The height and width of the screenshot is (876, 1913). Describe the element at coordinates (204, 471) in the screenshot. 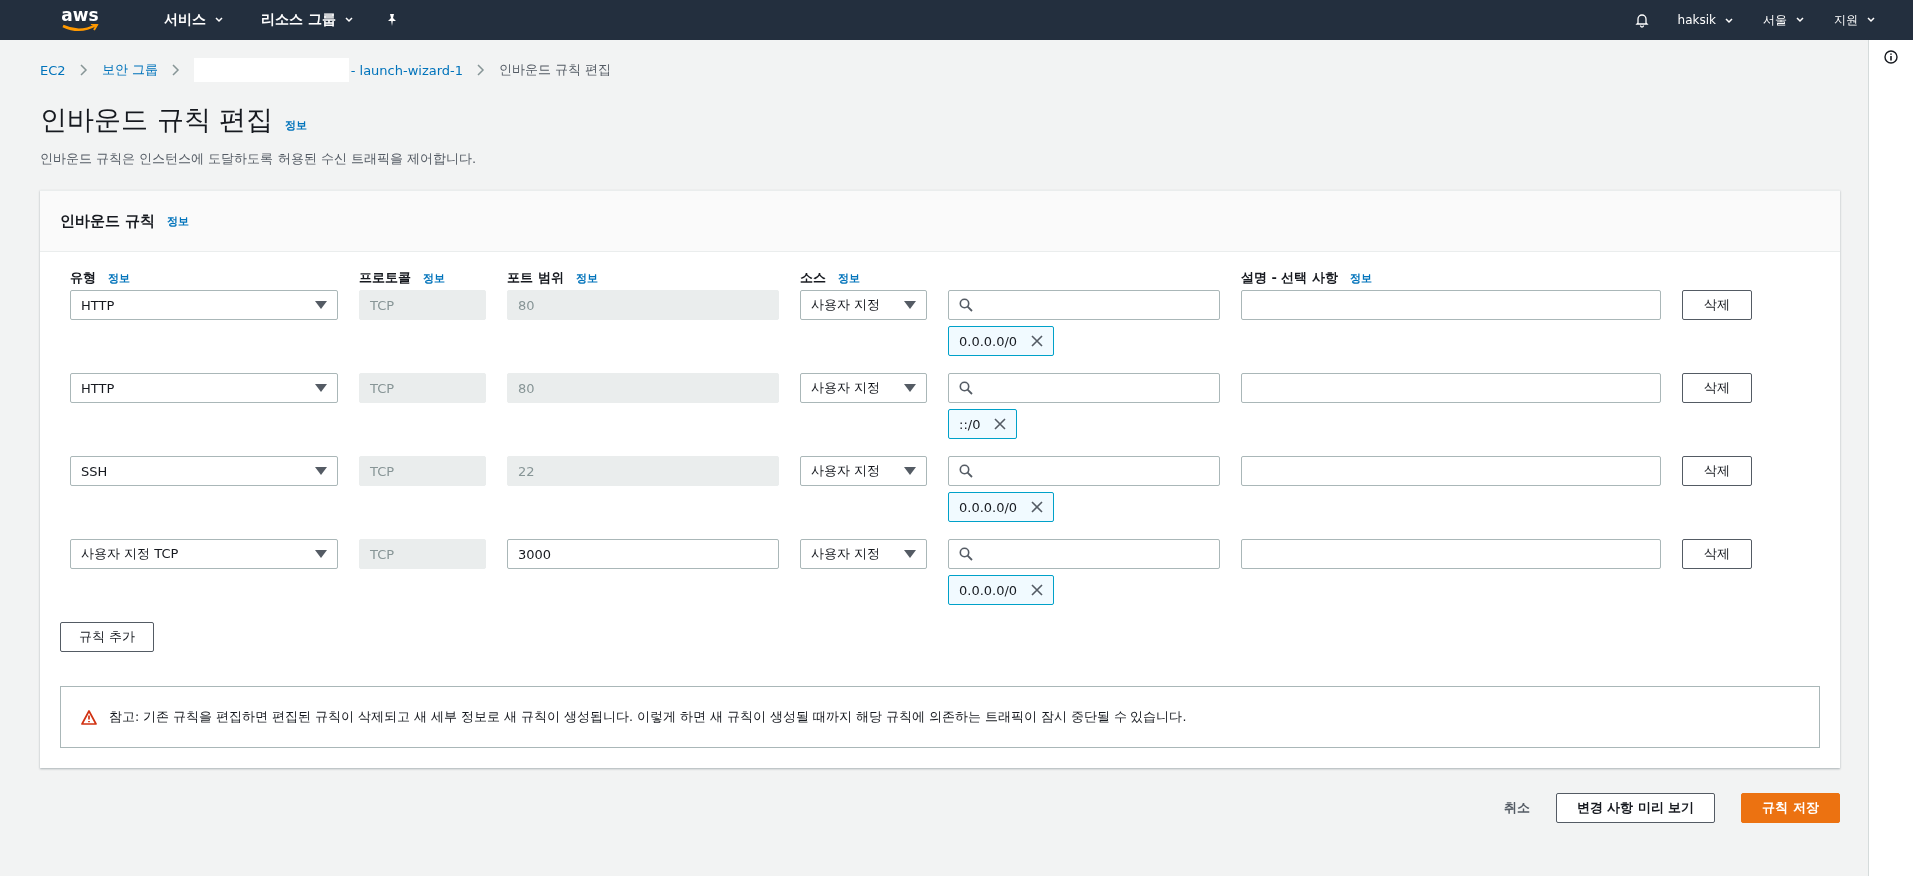

I see `type-select: SSH` at that location.